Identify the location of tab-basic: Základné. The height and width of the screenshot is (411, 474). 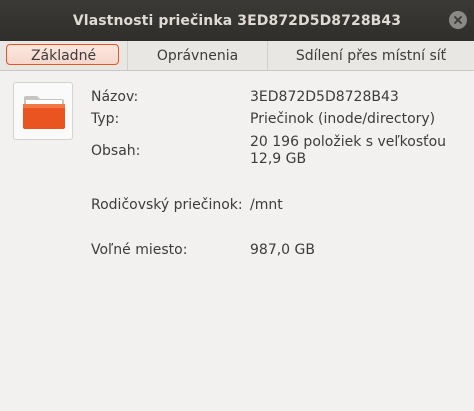
(63, 55).